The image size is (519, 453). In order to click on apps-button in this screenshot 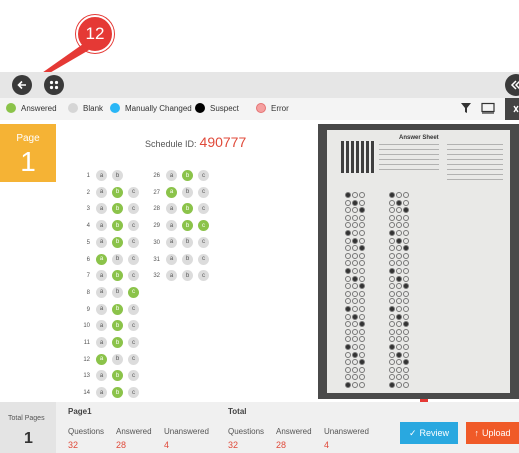, I will do `click(54, 85)`.